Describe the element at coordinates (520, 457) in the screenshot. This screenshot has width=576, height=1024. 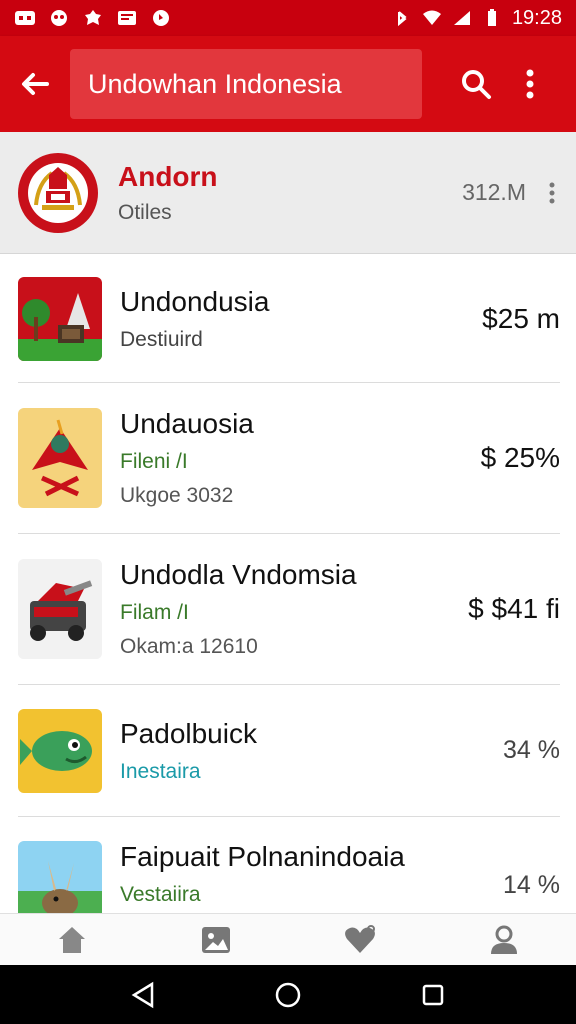
I see `item-price: $ 25%` at that location.